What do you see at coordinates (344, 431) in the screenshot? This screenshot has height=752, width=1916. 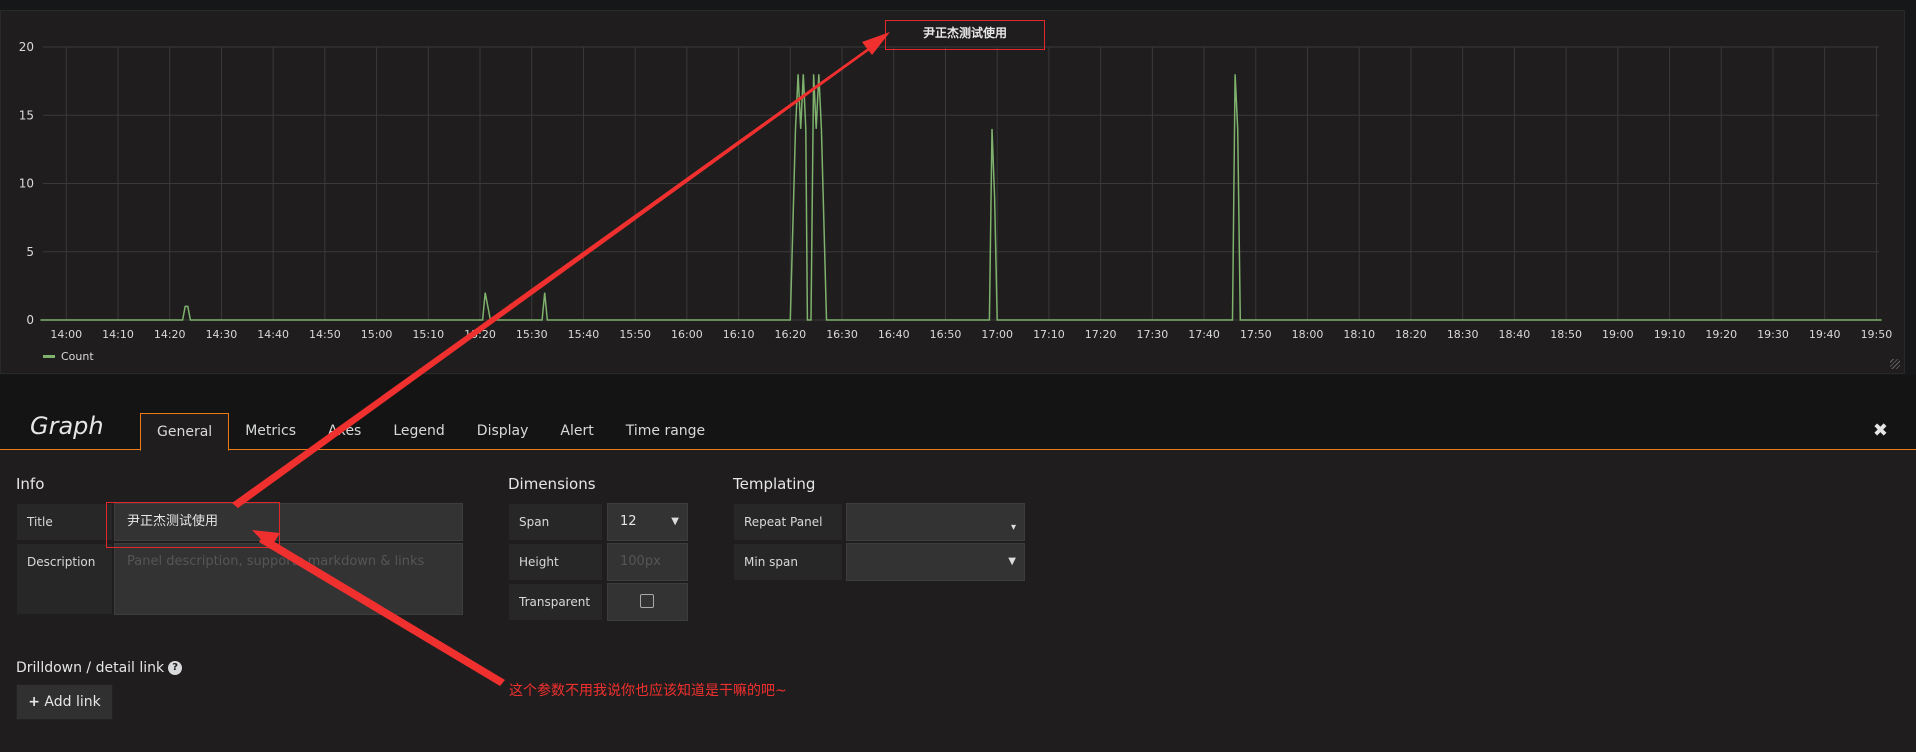 I see `tab-axes: Axes` at bounding box center [344, 431].